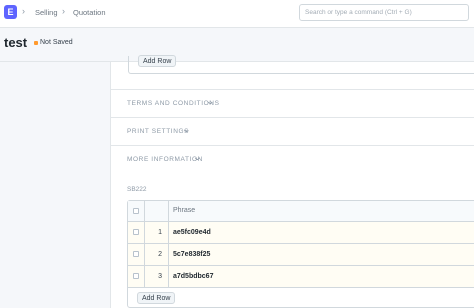 The height and width of the screenshot is (308, 474). I want to click on row-index: 2, so click(160, 254).